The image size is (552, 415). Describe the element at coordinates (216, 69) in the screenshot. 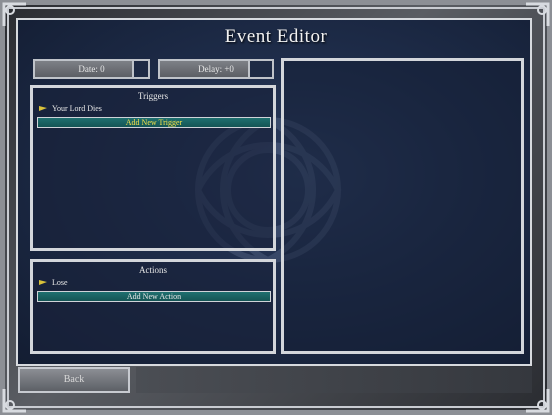

I see `delay-label: Delay: +0` at that location.